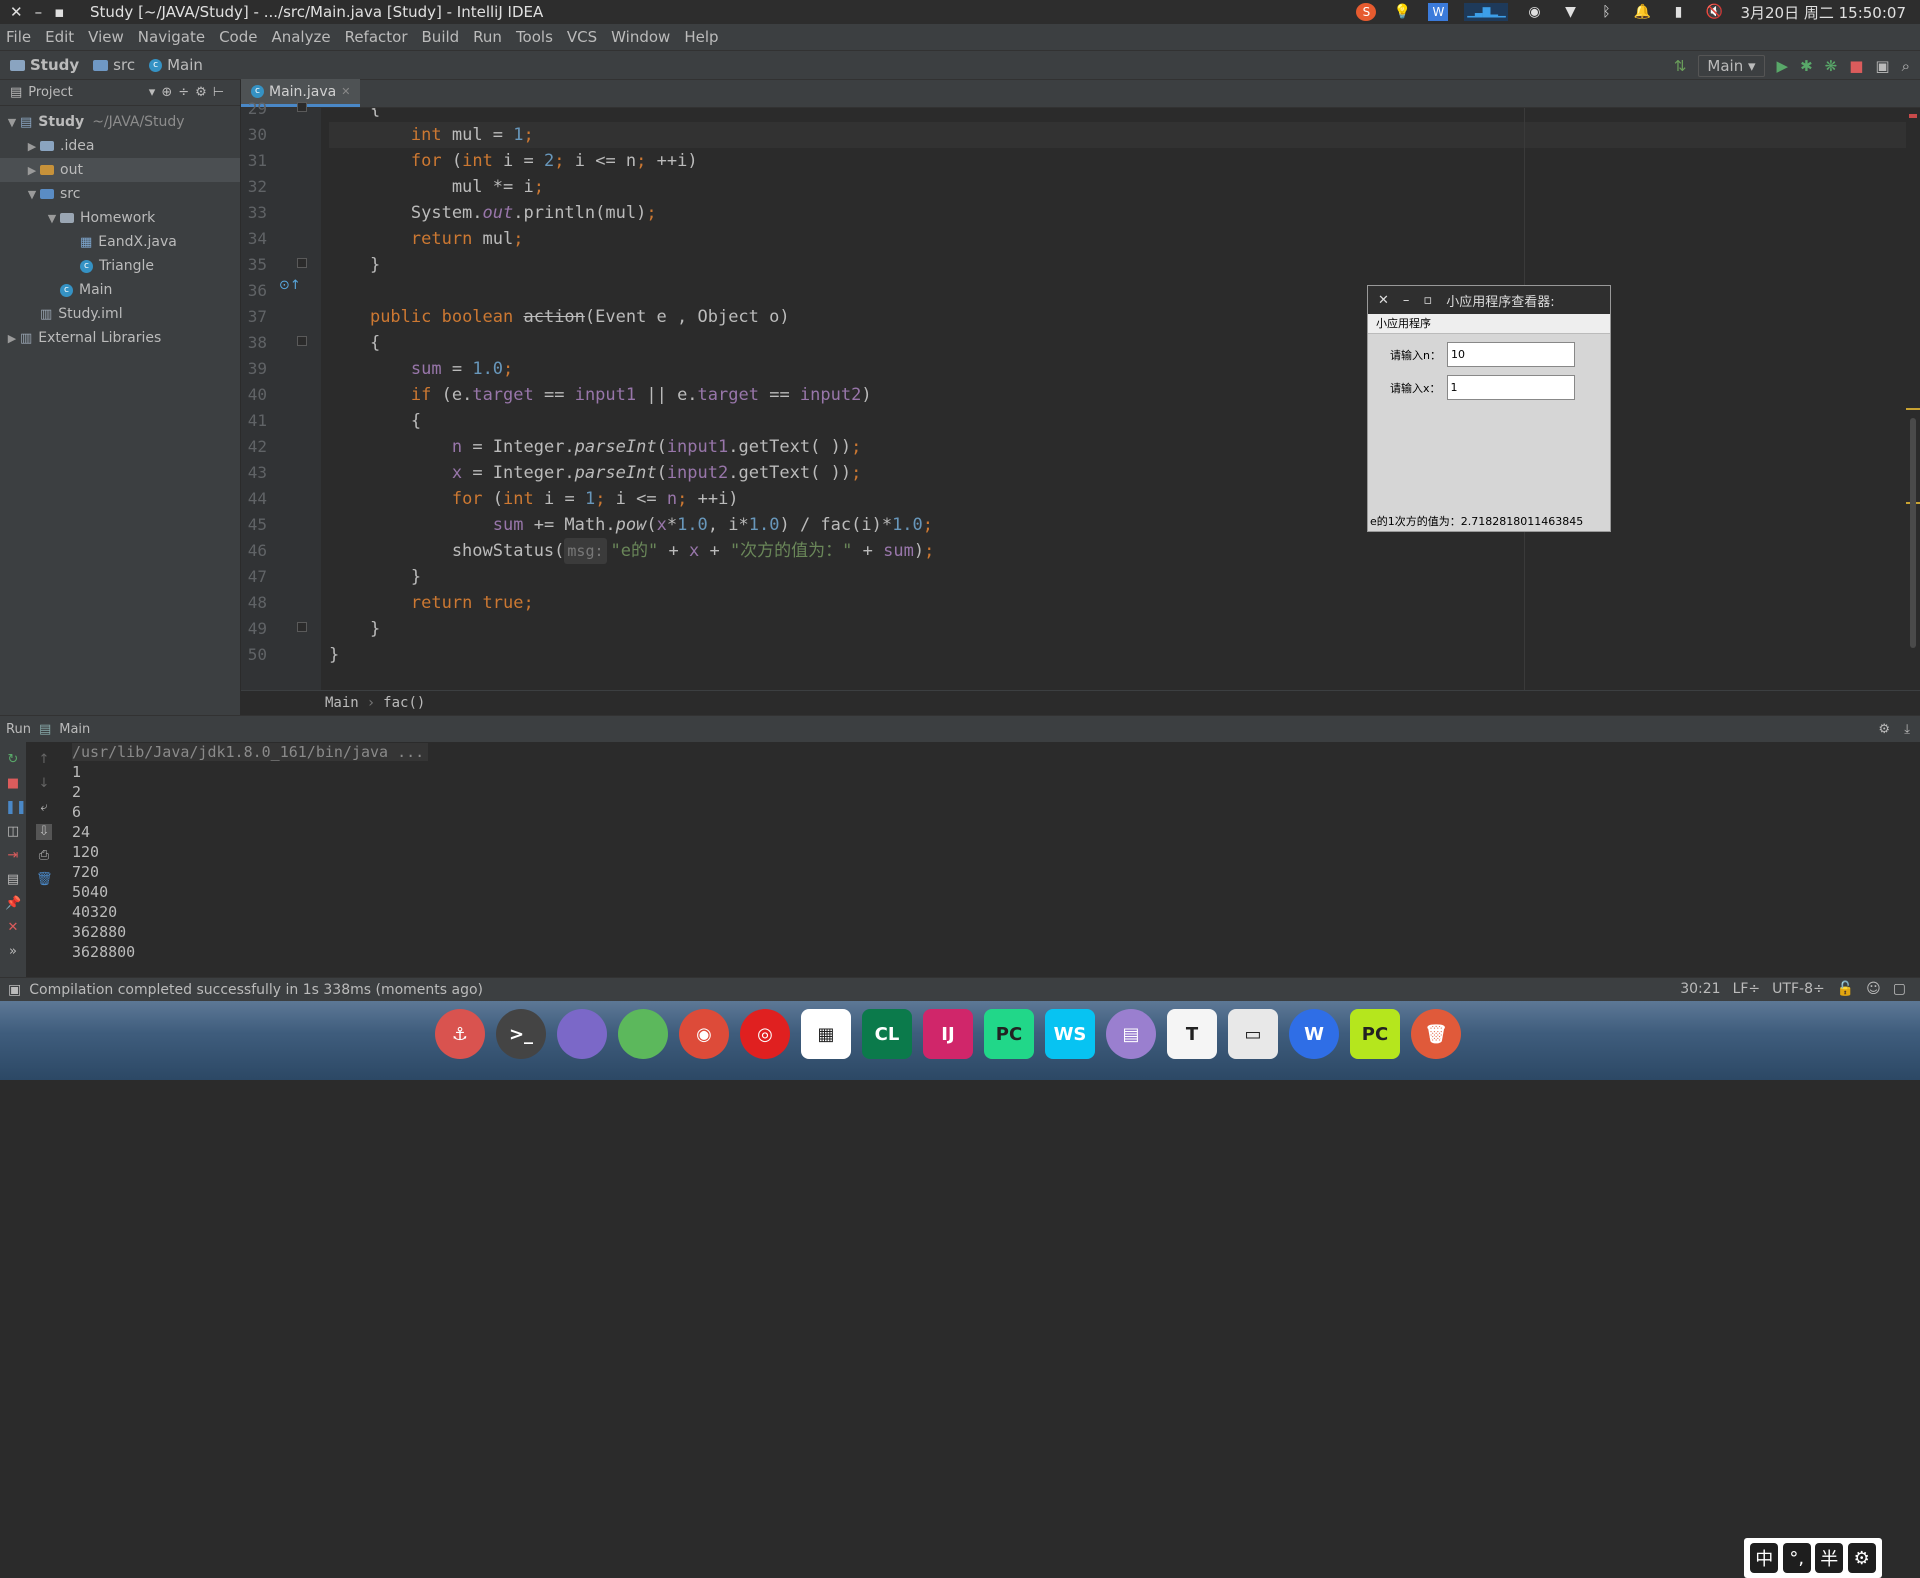  I want to click on maximize-icon: ▫, so click(1427, 300).